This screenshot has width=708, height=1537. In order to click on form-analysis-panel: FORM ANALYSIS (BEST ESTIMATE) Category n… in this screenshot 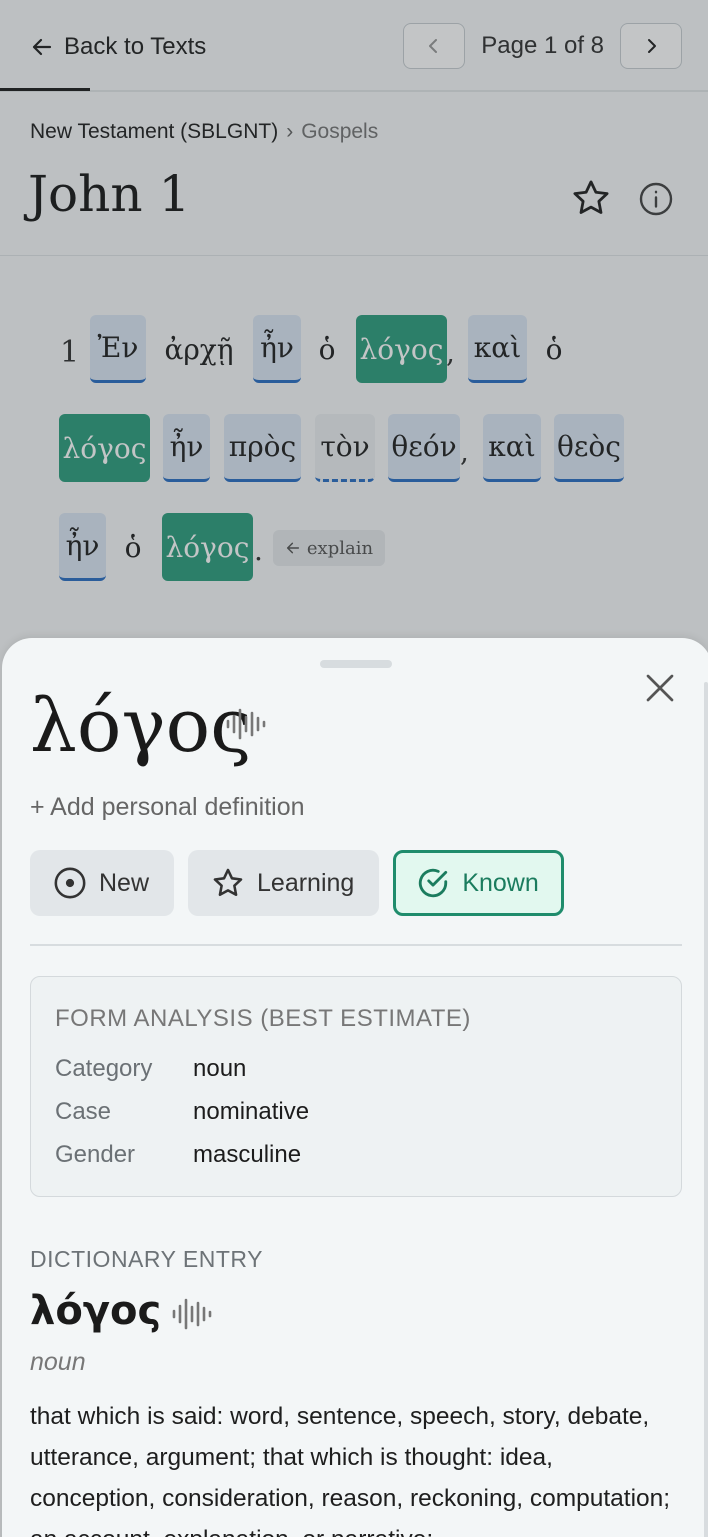, I will do `click(356, 1086)`.